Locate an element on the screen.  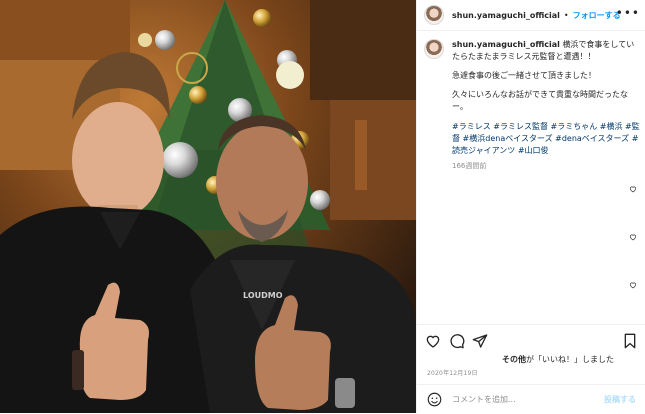
bookmark-icon is located at coordinates (630, 341).